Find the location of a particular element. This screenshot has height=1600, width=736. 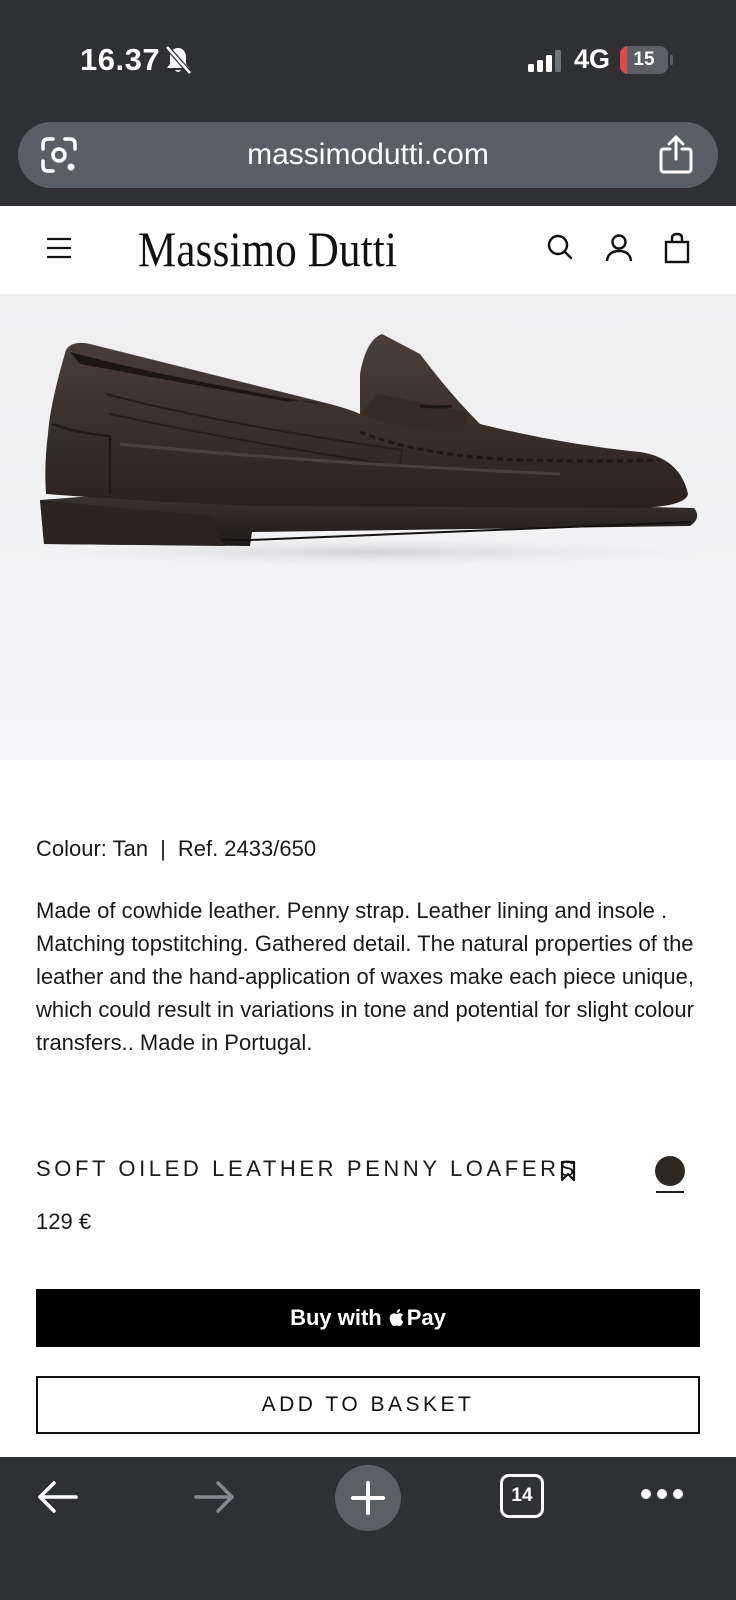

bag-icon is located at coordinates (677, 248).